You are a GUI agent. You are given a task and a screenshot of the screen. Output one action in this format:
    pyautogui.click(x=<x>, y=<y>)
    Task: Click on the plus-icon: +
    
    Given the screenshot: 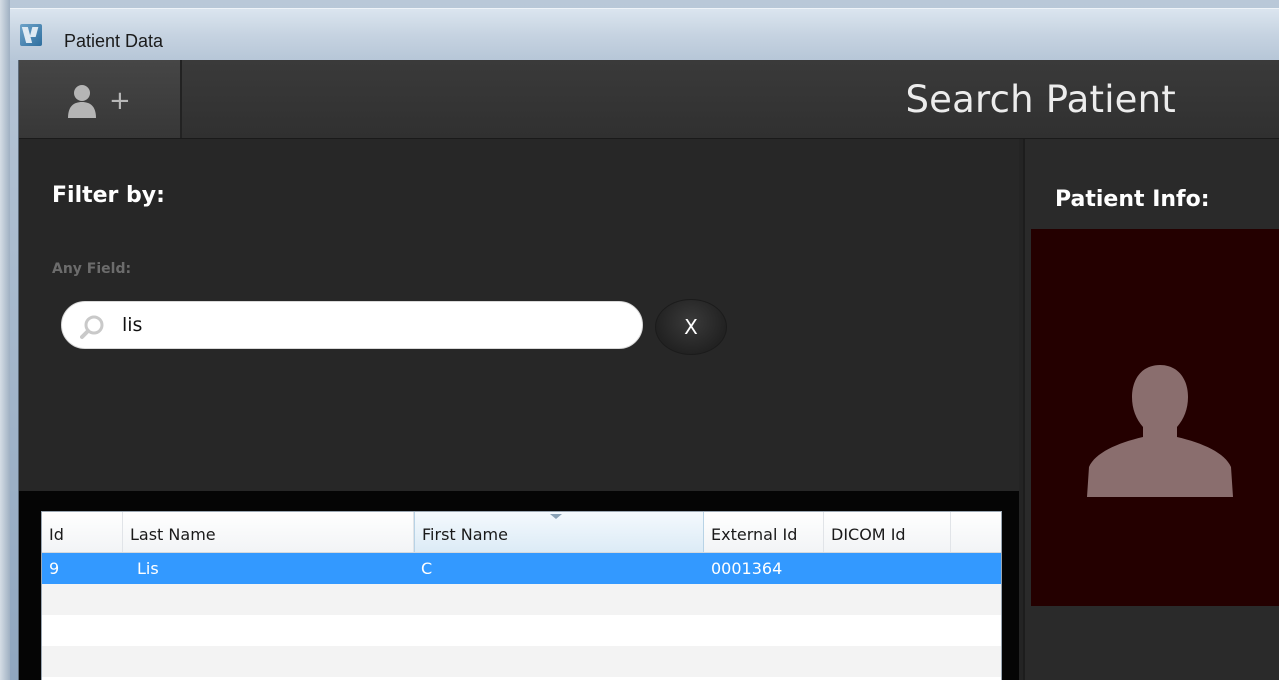 What is the action you would take?
    pyautogui.click(x=120, y=101)
    